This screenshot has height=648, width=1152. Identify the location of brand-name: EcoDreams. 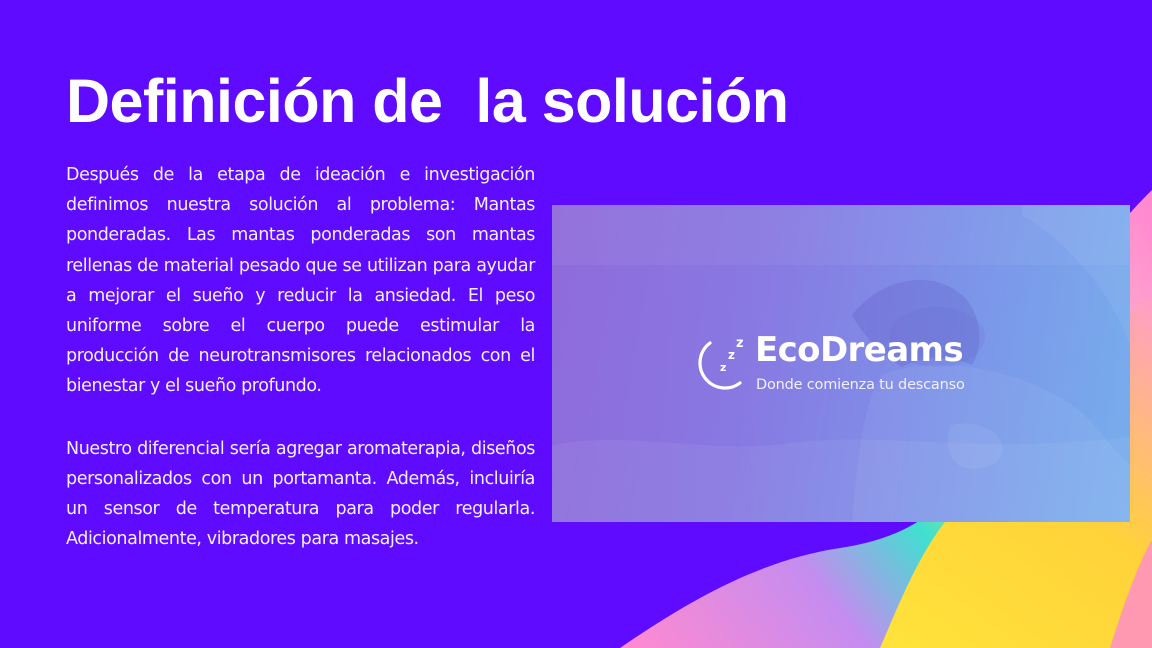
(859, 350).